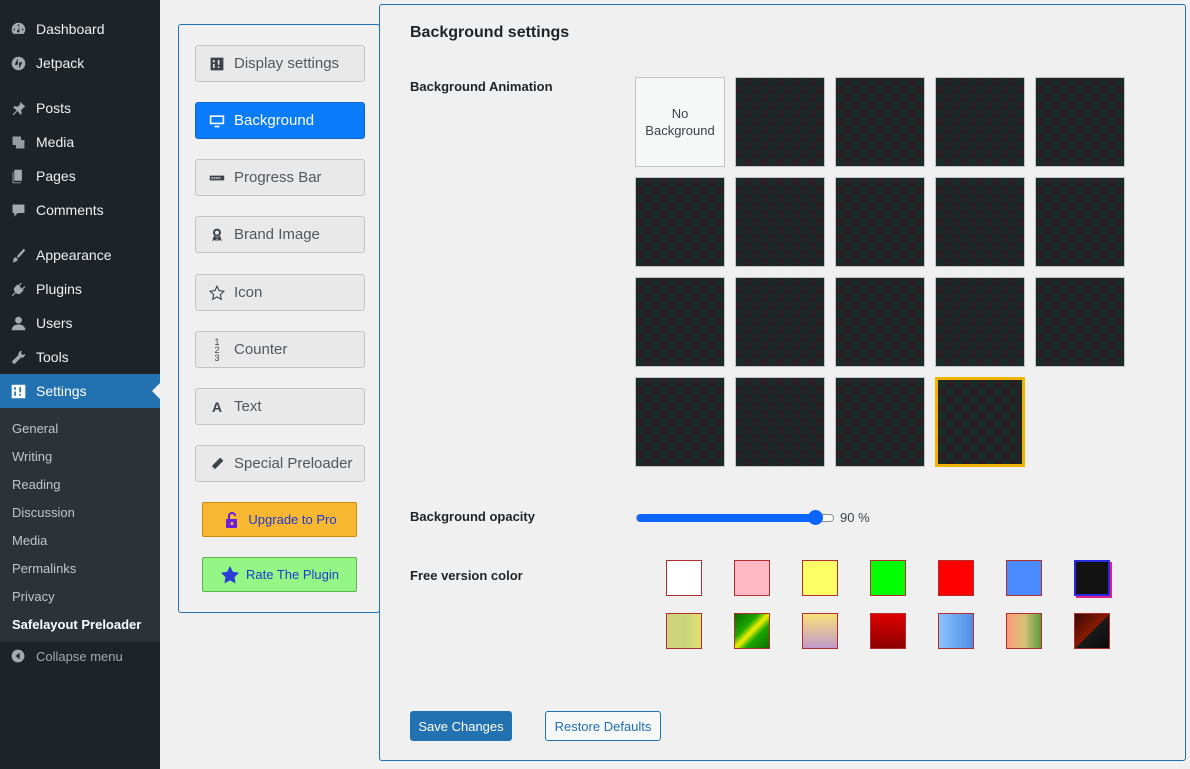 Image resolution: width=1190 pixels, height=769 pixels. I want to click on menu-comments: Comments, so click(80, 210).